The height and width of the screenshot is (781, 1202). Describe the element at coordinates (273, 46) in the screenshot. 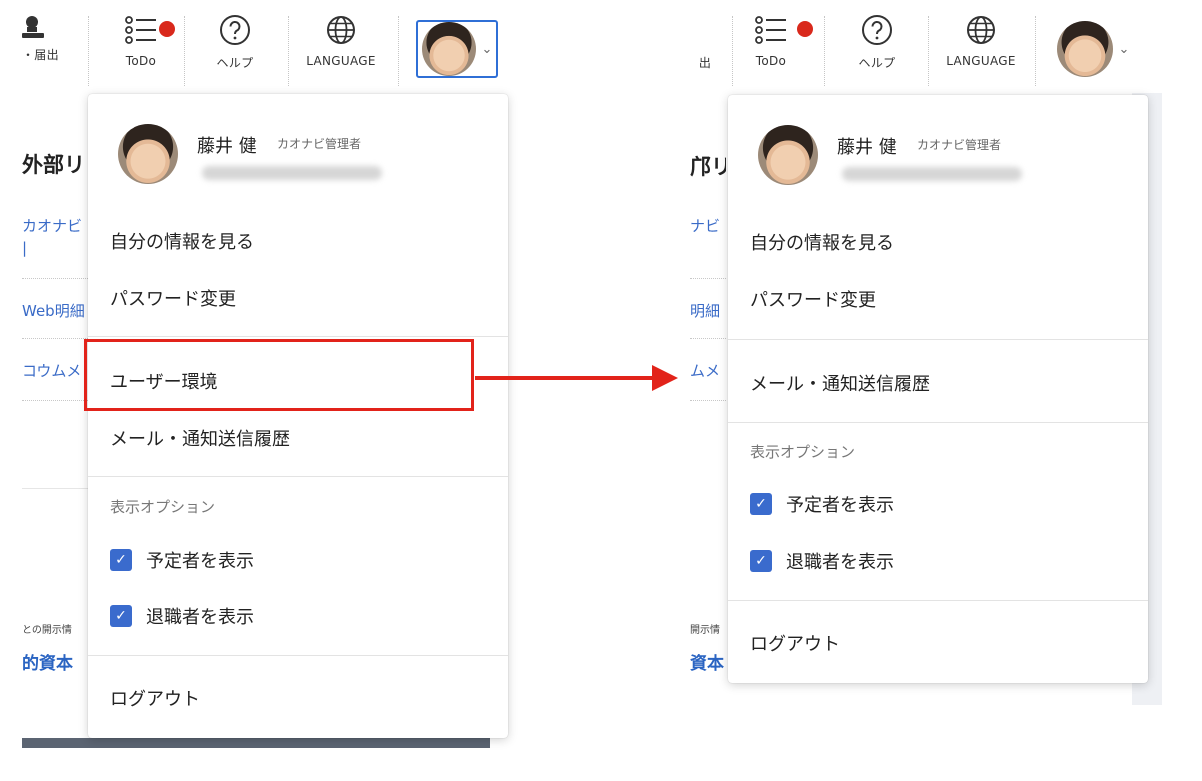

I see `top-nav: ・届出 ToDo ヘルプ LANGUAGE ⌄` at that location.